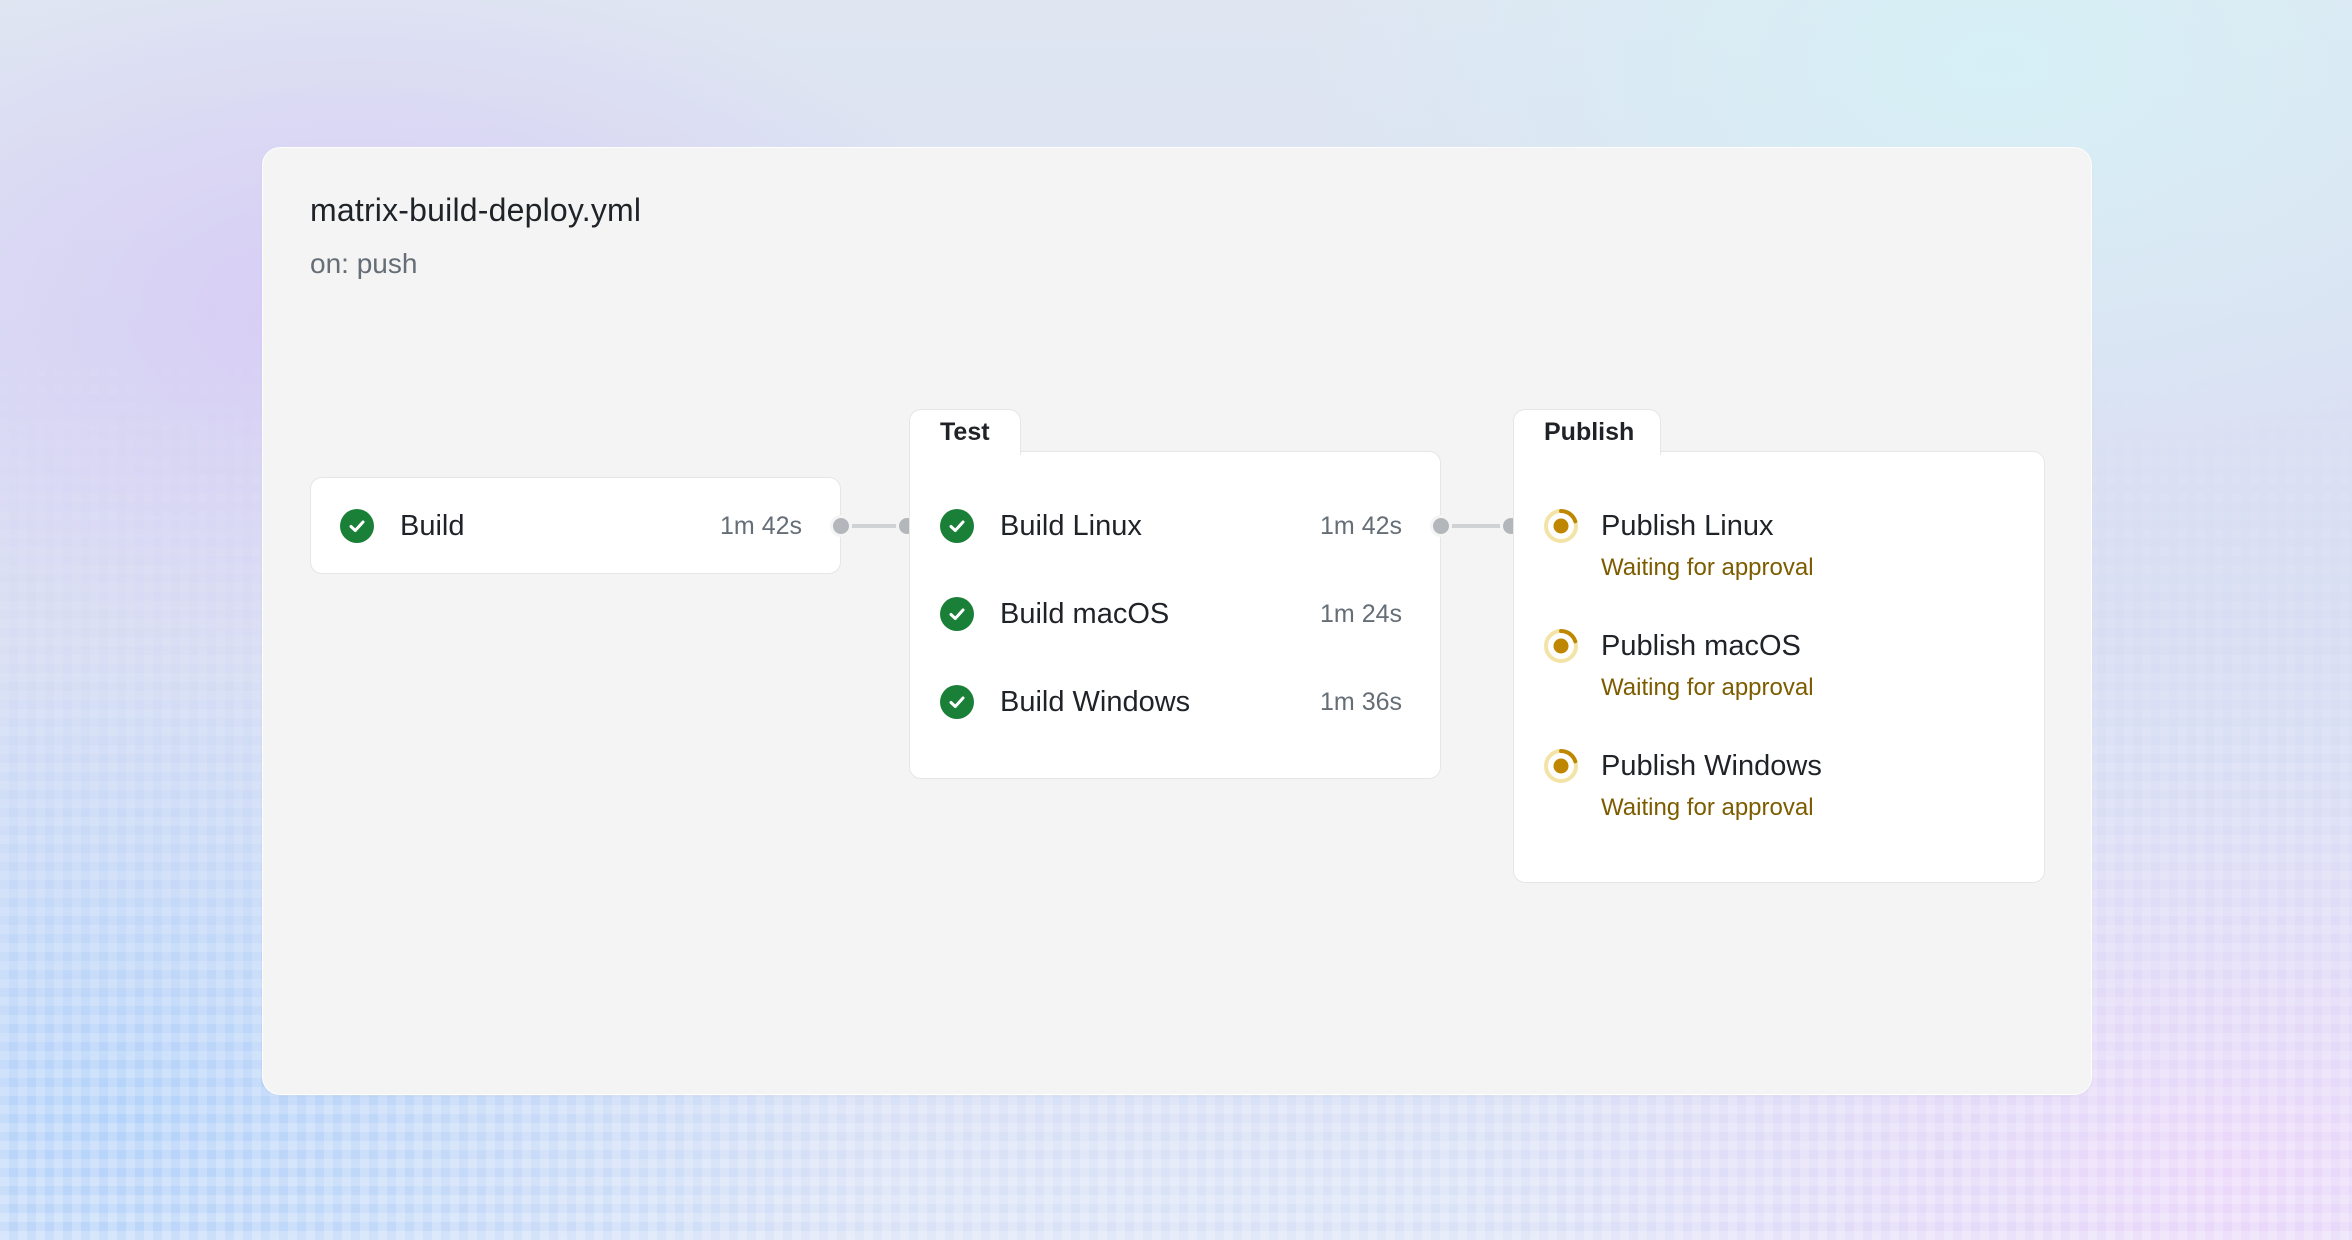  Describe the element at coordinates (475, 210) in the screenshot. I see `workflow-title: matrix-build-deploy.yml` at that location.